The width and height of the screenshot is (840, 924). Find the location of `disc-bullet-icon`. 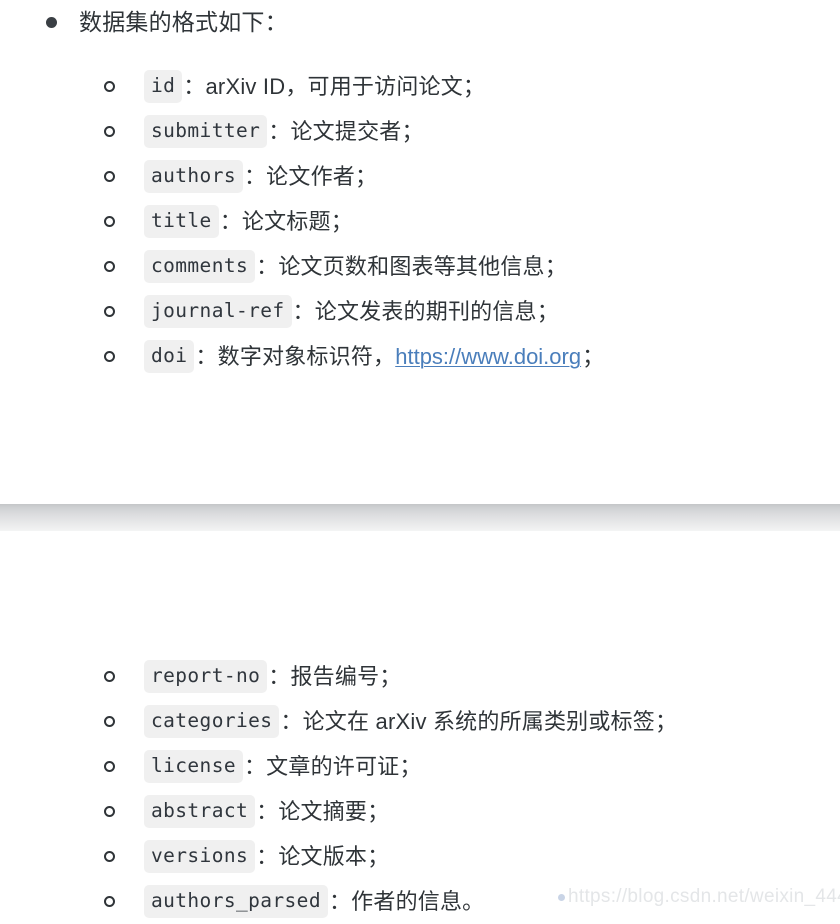

disc-bullet-icon is located at coordinates (51, 22).